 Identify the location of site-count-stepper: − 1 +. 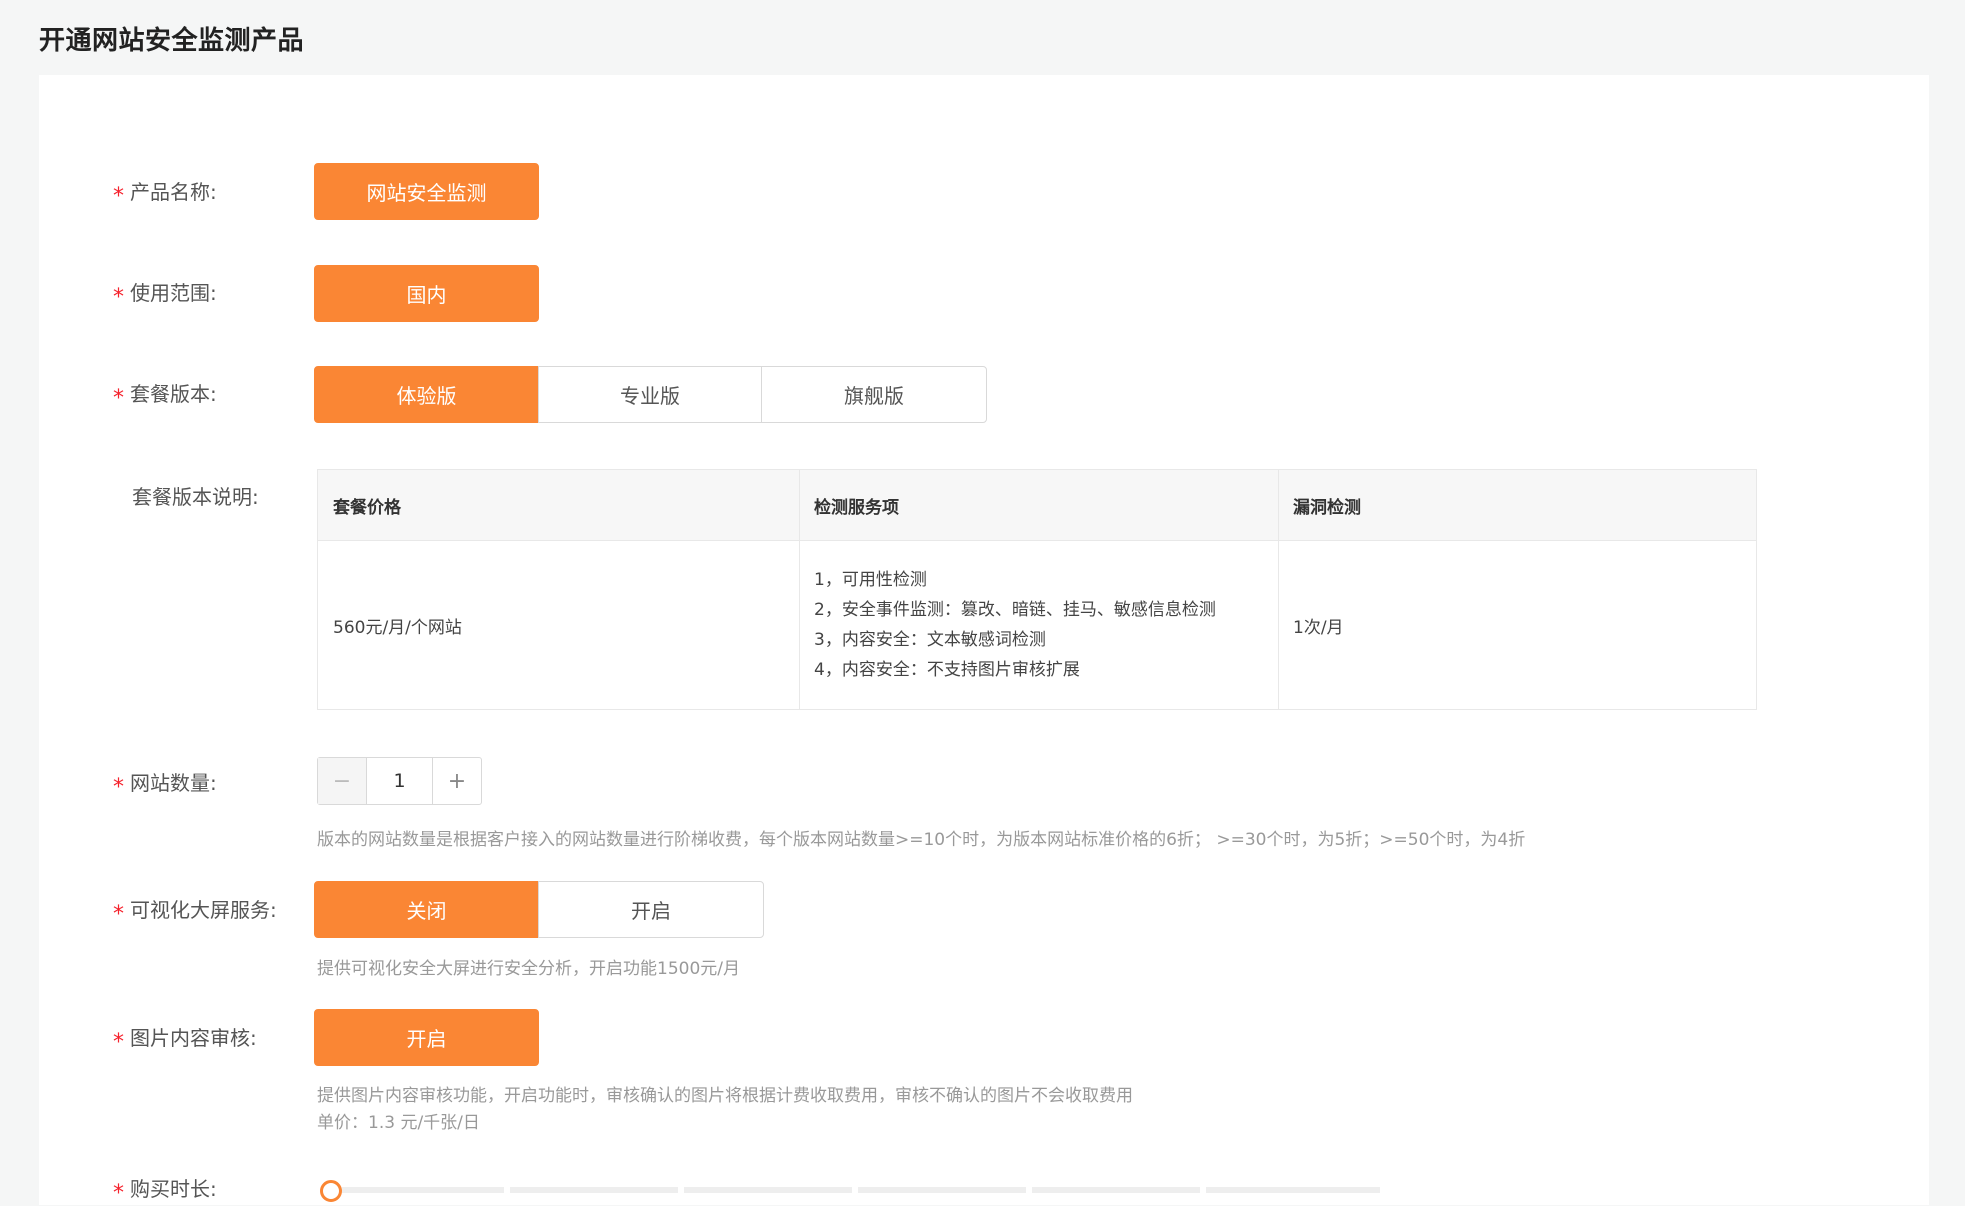
(399, 781).